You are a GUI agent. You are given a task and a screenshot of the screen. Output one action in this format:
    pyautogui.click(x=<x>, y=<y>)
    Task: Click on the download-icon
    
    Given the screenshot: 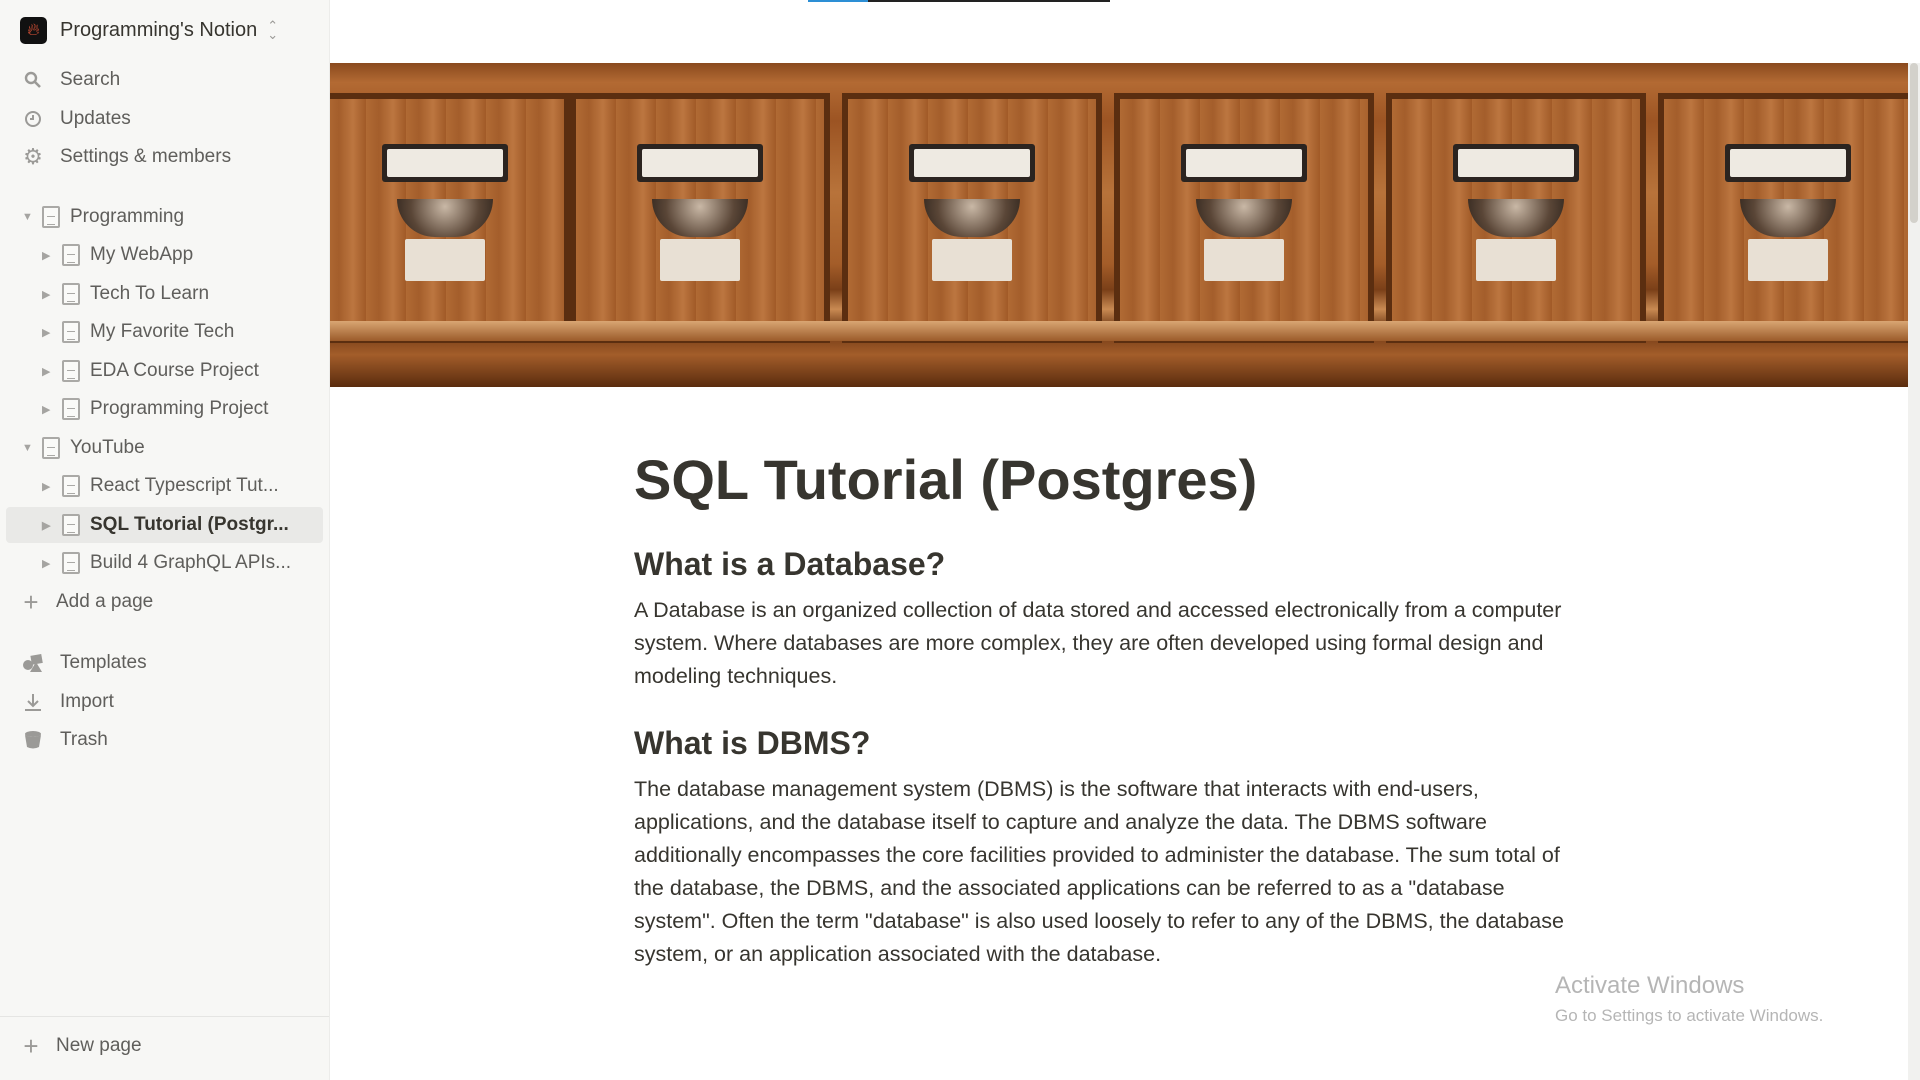 What is the action you would take?
    pyautogui.click(x=33, y=702)
    